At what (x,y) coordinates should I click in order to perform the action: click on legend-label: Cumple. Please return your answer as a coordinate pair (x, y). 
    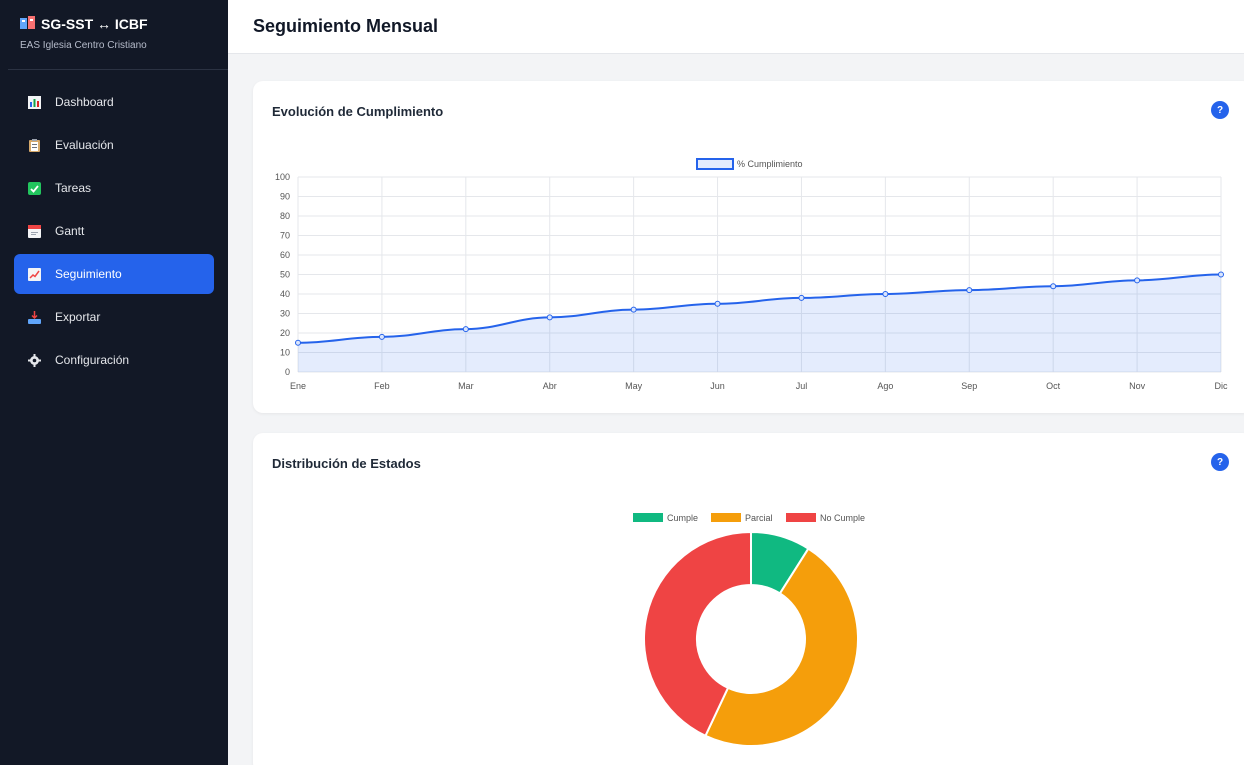
    Looking at the image, I should click on (682, 518).